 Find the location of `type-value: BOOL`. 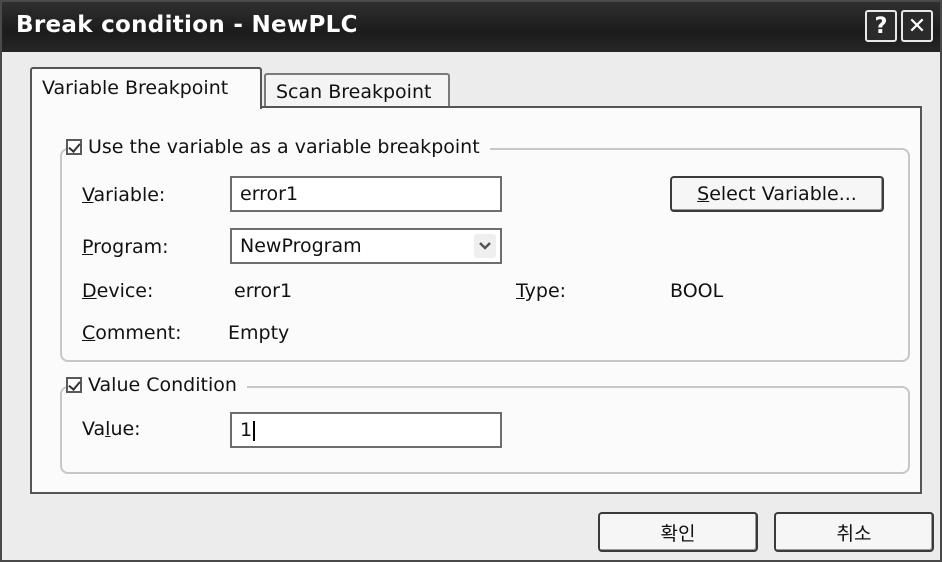

type-value: BOOL is located at coordinates (697, 291).